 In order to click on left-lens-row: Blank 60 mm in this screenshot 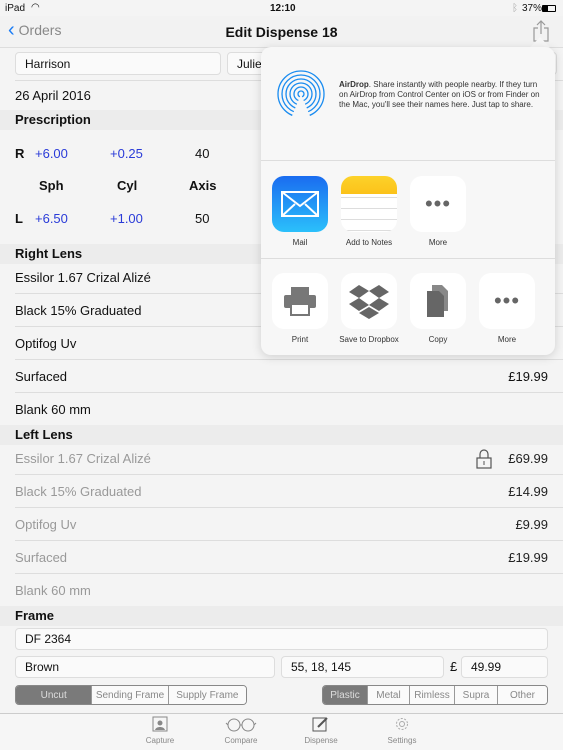, I will do `click(289, 590)`.